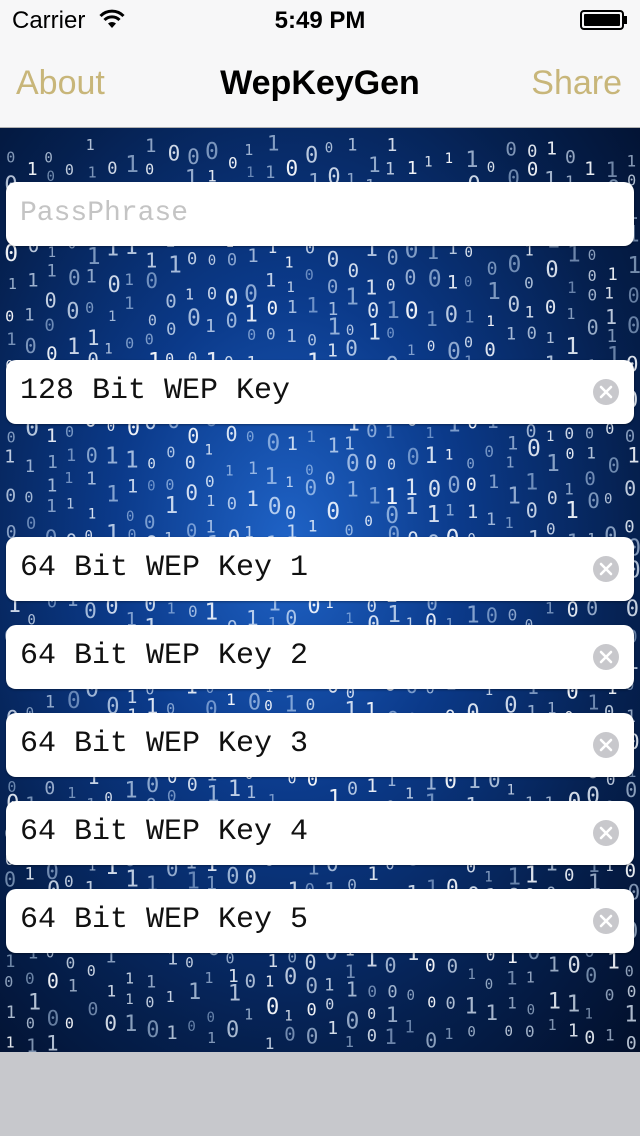  What do you see at coordinates (320, 214) in the screenshot?
I see `passphrase-field: PassPhrase` at bounding box center [320, 214].